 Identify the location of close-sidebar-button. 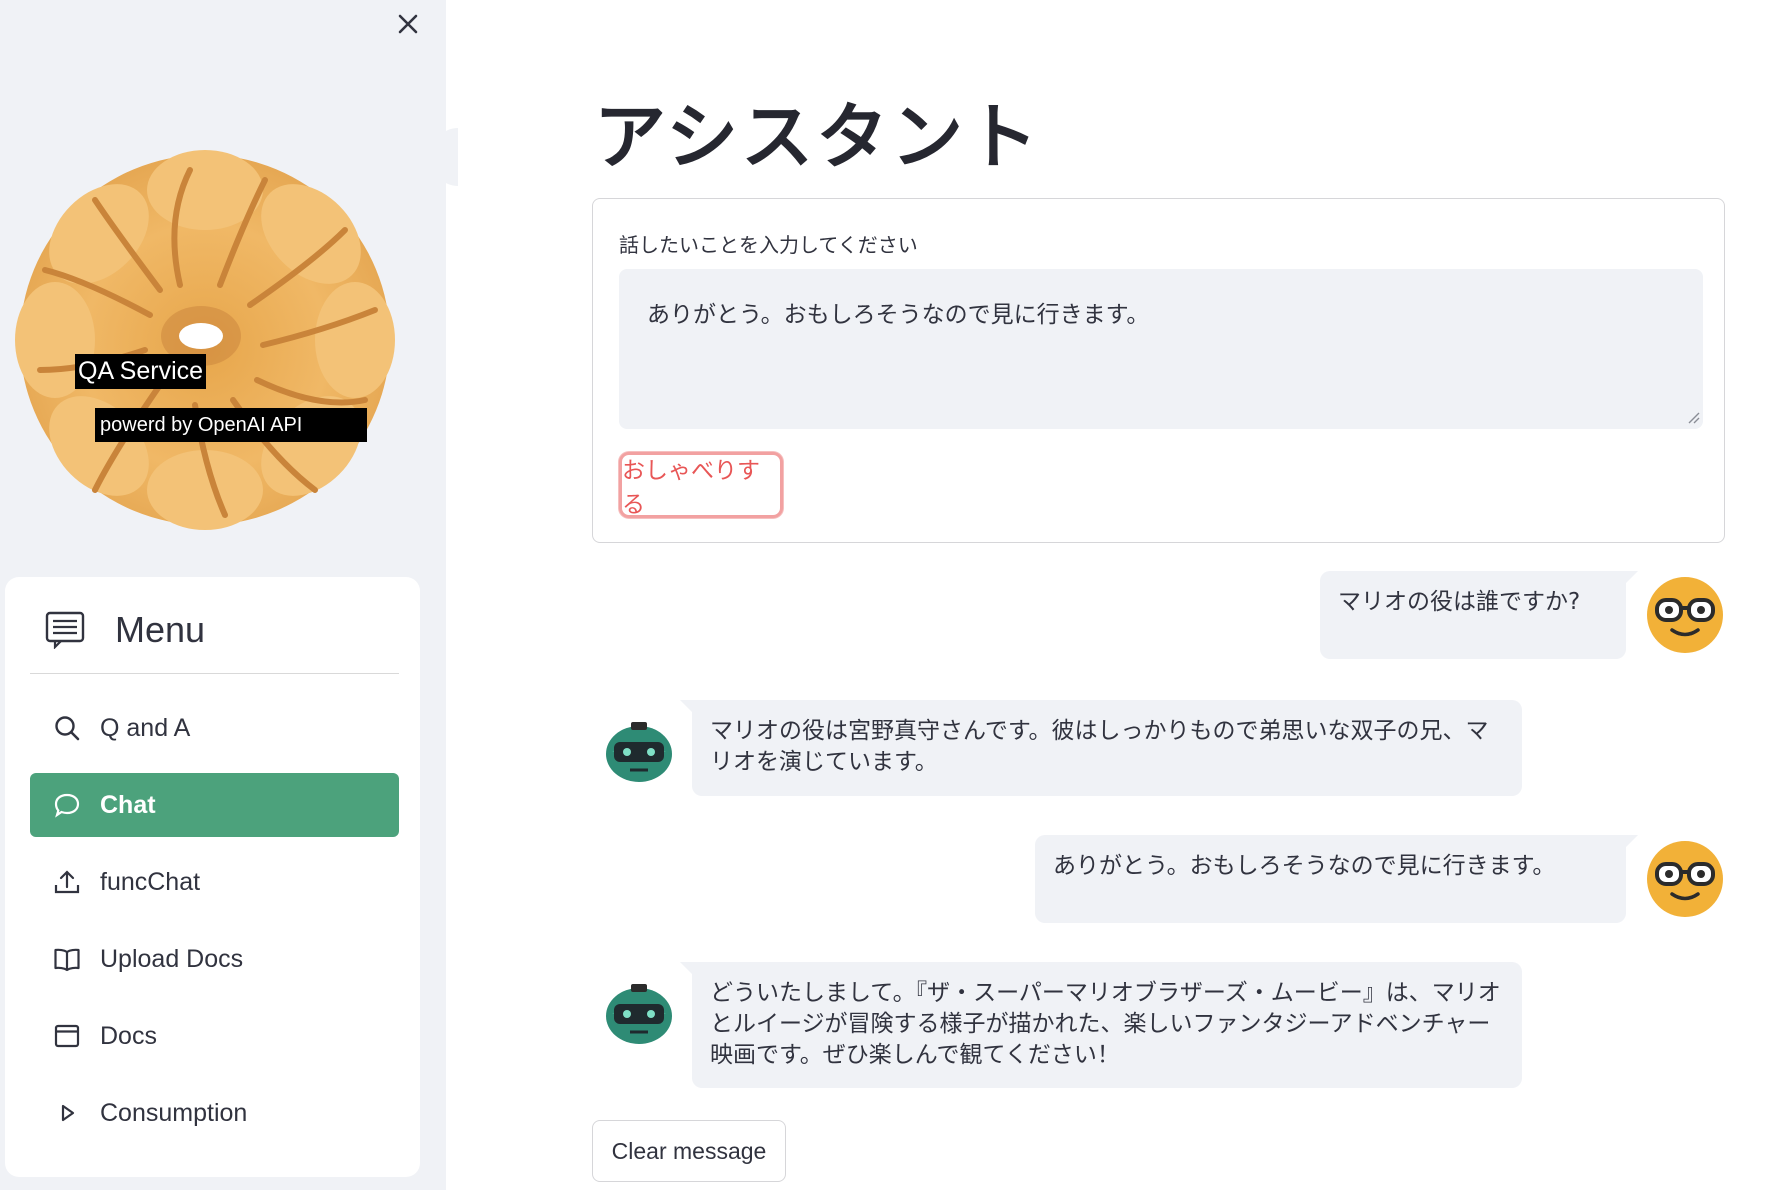
(408, 24).